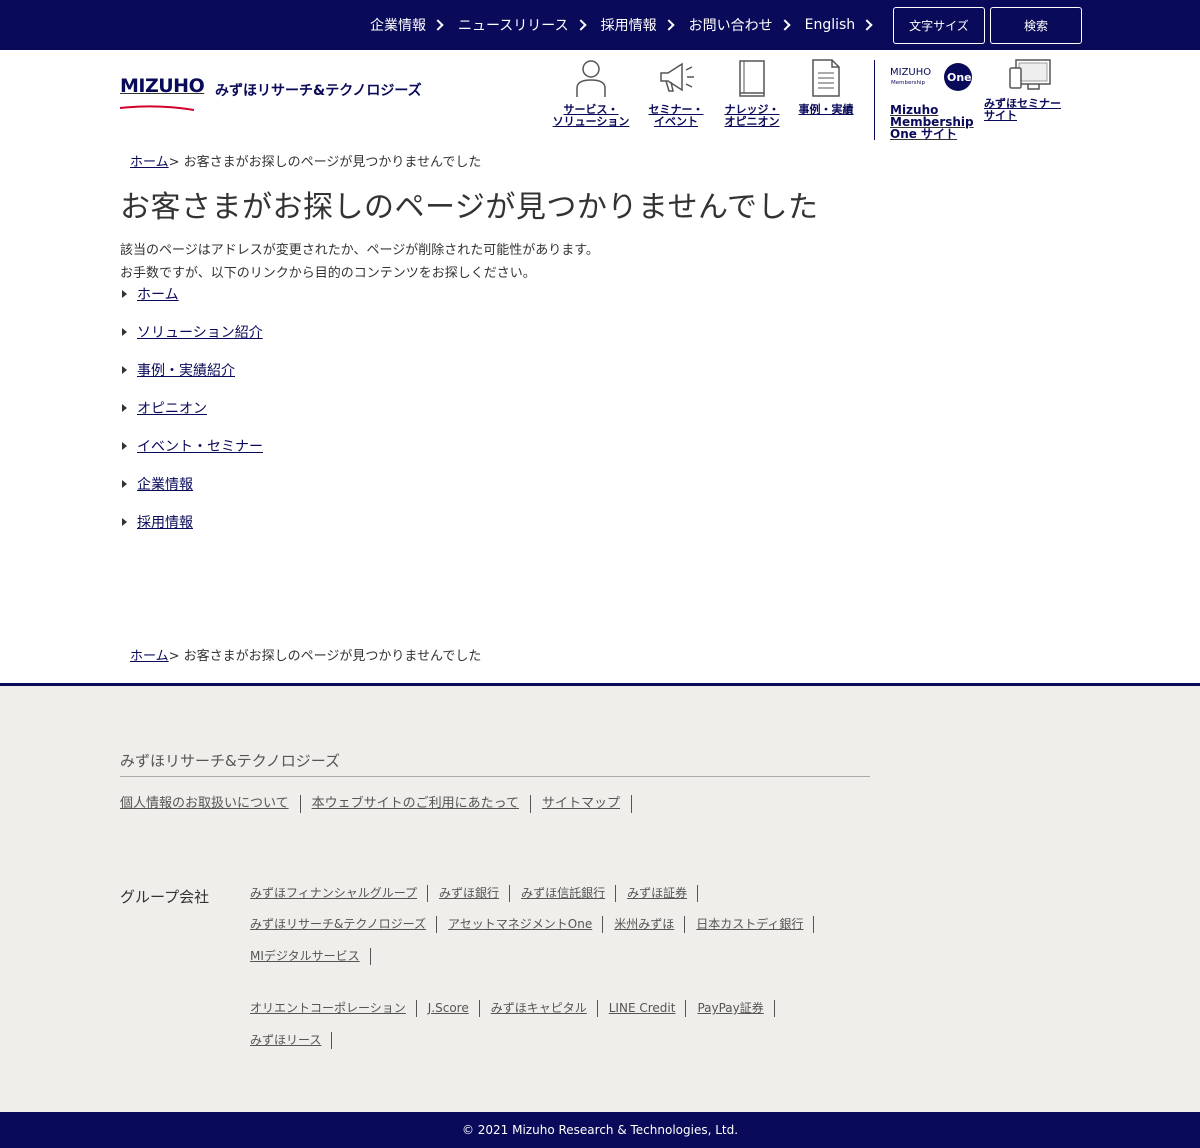  I want to click on top-nav-recruit: 採用情報, so click(638, 25).